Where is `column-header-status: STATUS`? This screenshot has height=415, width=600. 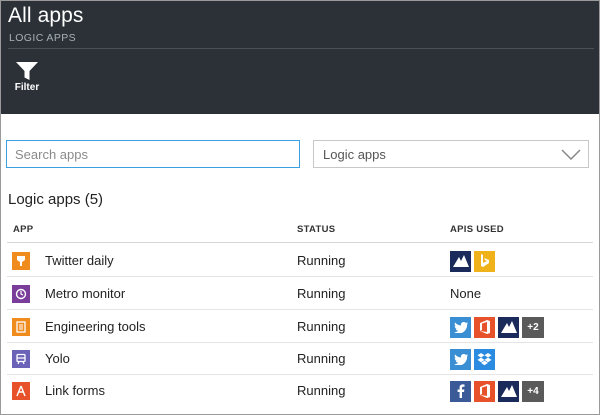
column-header-status: STATUS is located at coordinates (316, 229).